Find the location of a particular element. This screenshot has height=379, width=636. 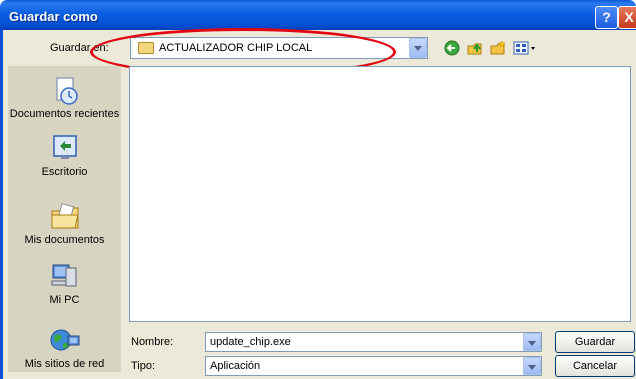

look-in-label: Guardar en: is located at coordinates (79, 48).